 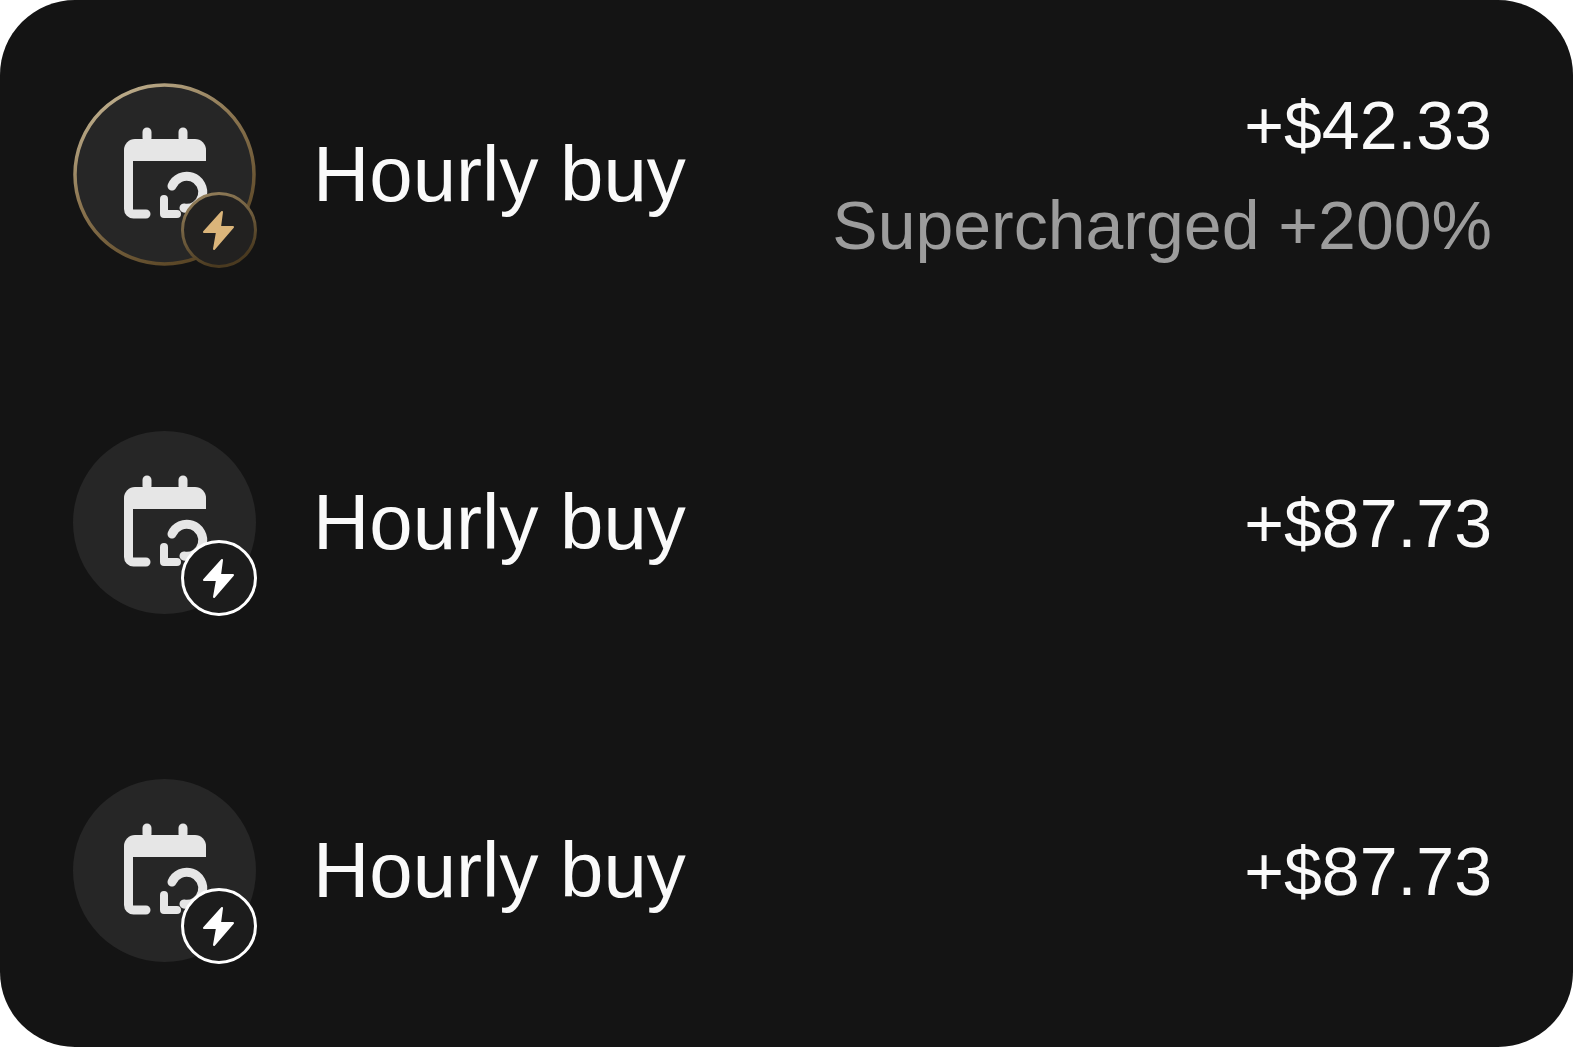 What do you see at coordinates (1368, 125) in the screenshot?
I see `transaction-amount: +$42.33` at bounding box center [1368, 125].